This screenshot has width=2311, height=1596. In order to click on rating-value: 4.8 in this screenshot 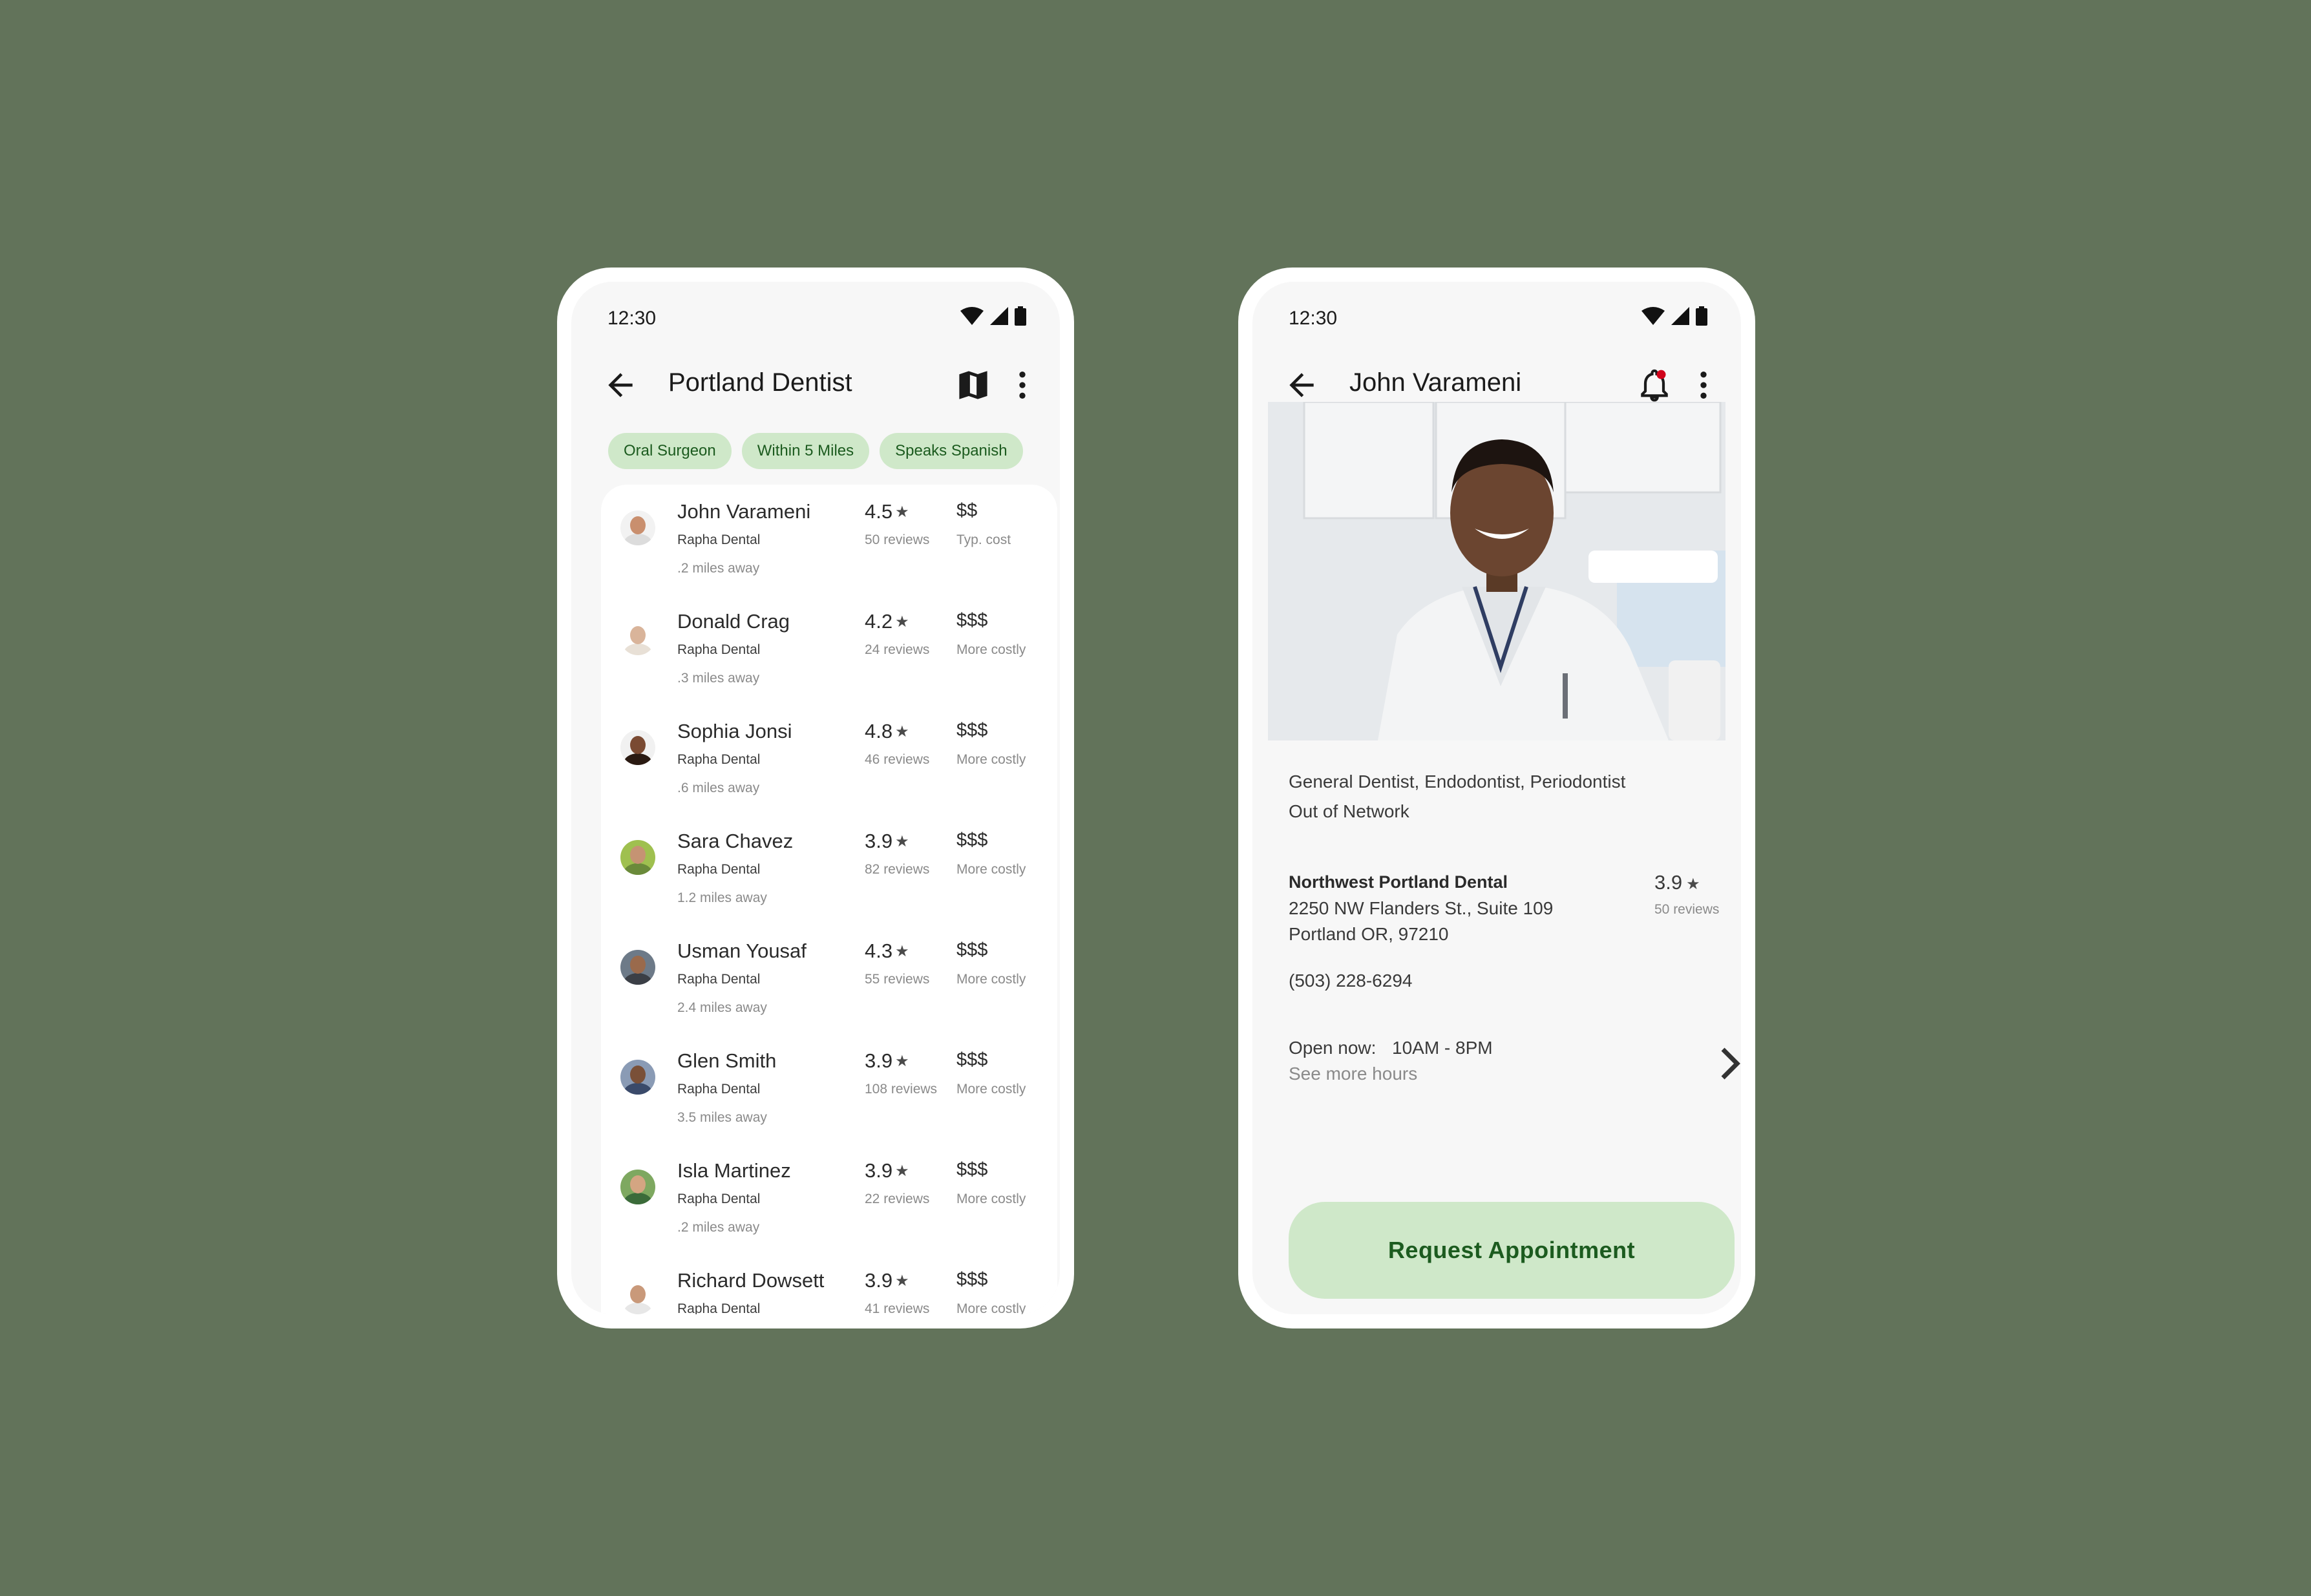, I will do `click(879, 731)`.